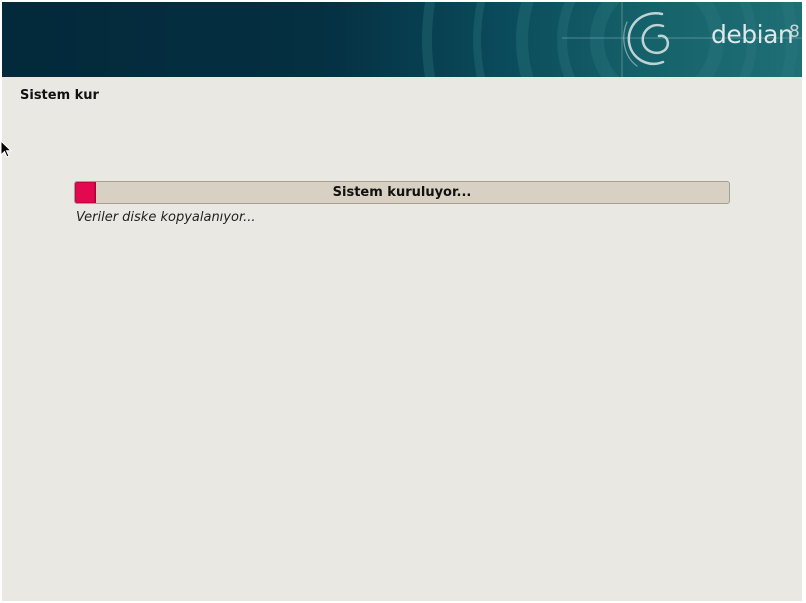 The image size is (806, 603). What do you see at coordinates (752, 34) in the screenshot?
I see `brand-name: debian` at bounding box center [752, 34].